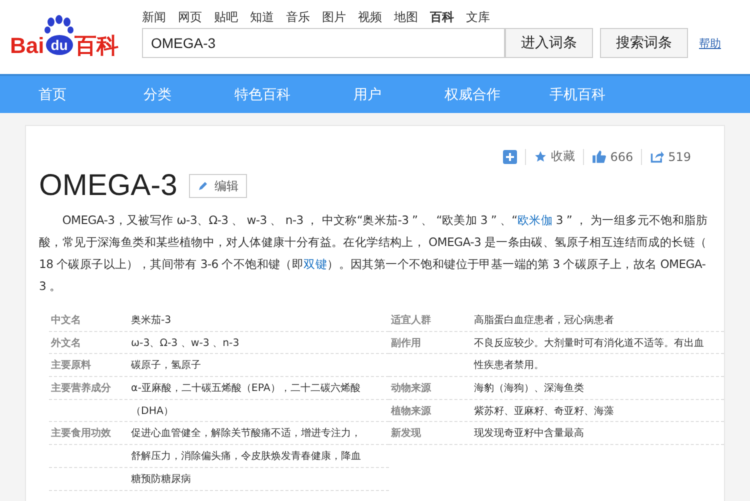 The height and width of the screenshot is (501, 750). What do you see at coordinates (96, 46) in the screenshot?
I see `logo-text: 百科` at bounding box center [96, 46].